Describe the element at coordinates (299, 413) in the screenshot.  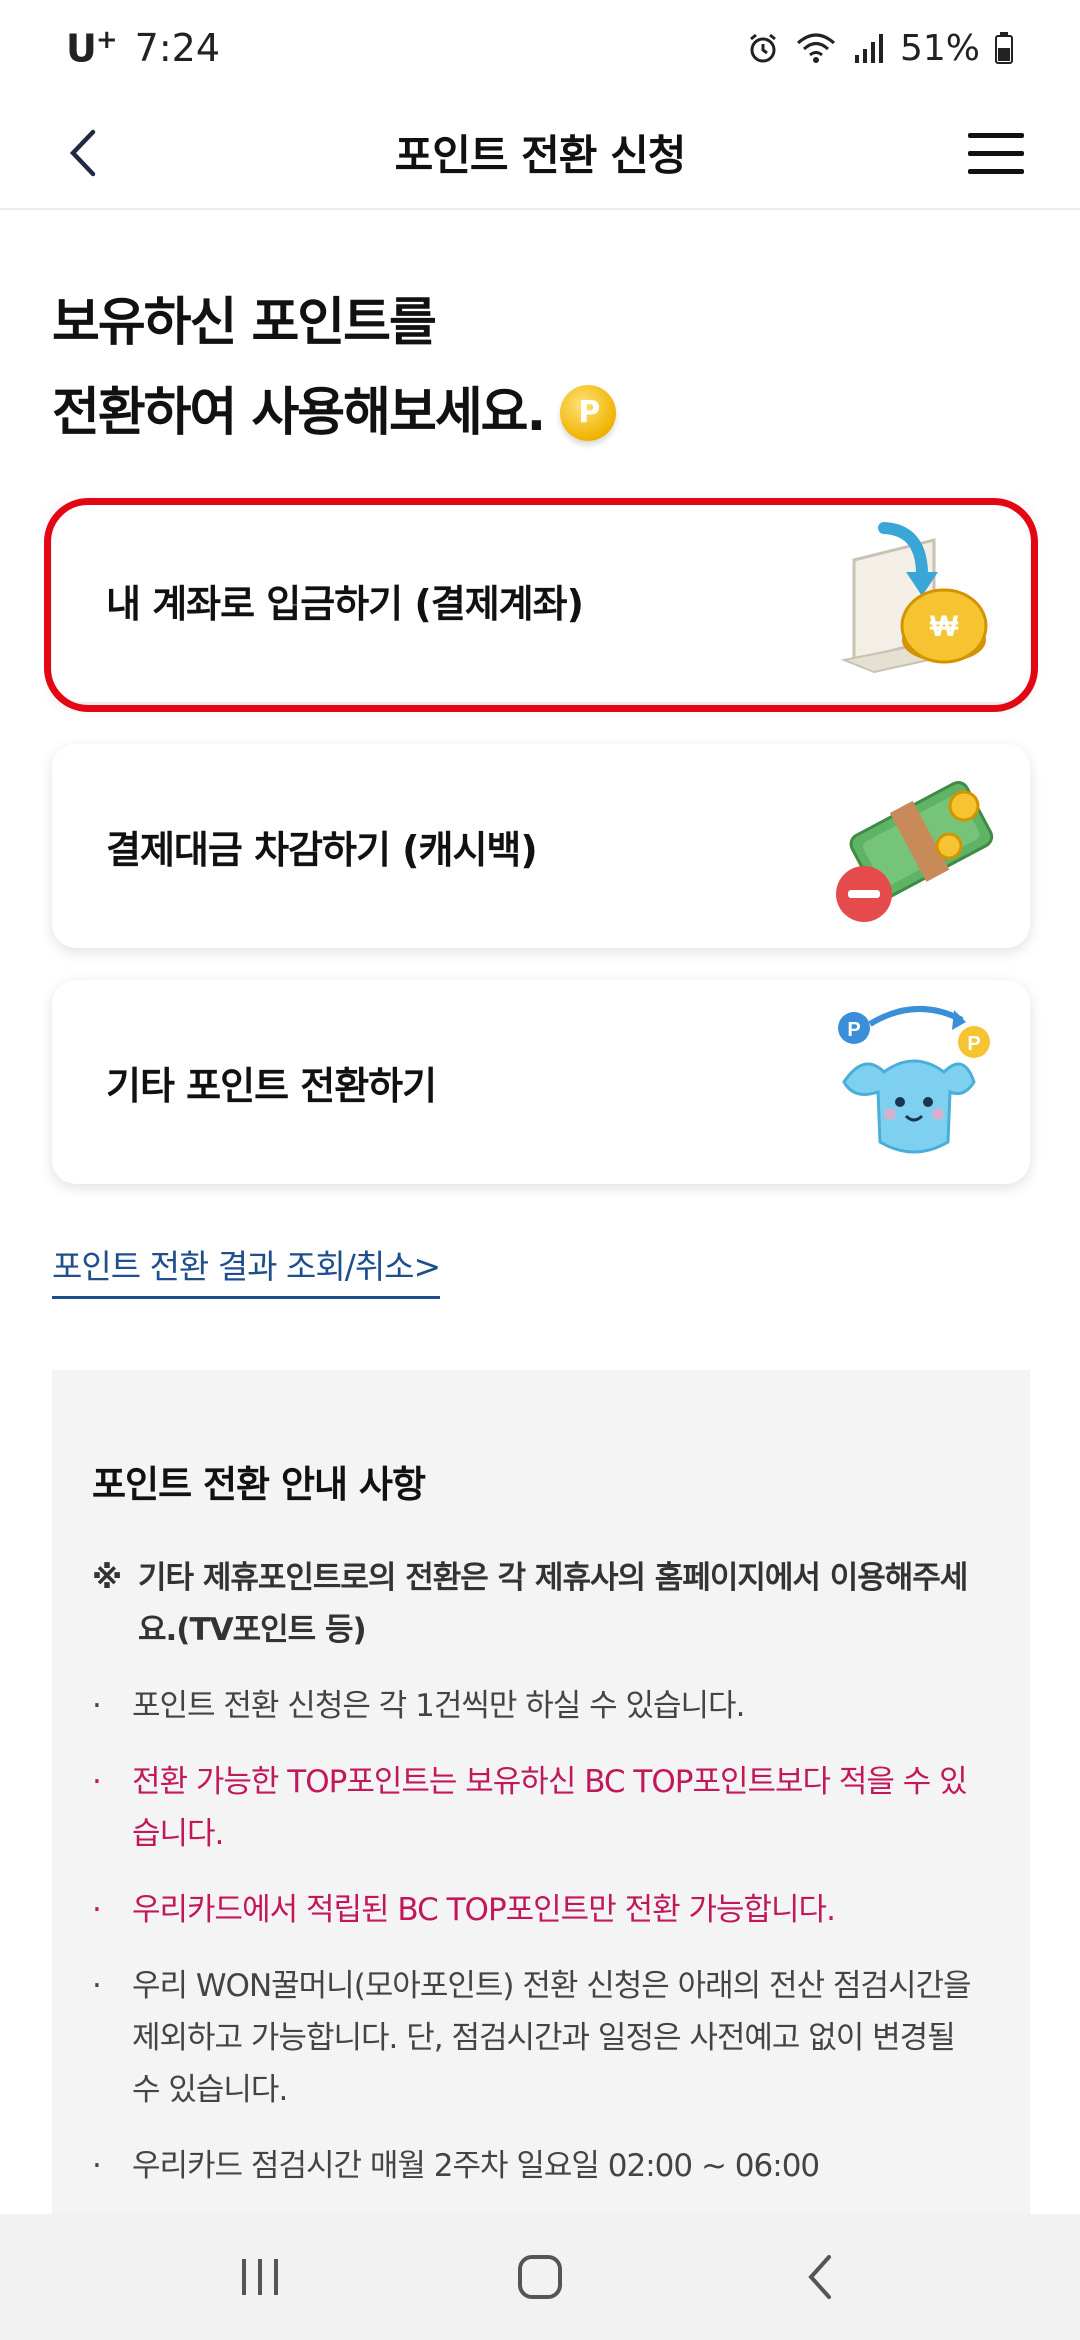
I see `headline-line-2-text: 전환하여 사용해보세요.` at that location.